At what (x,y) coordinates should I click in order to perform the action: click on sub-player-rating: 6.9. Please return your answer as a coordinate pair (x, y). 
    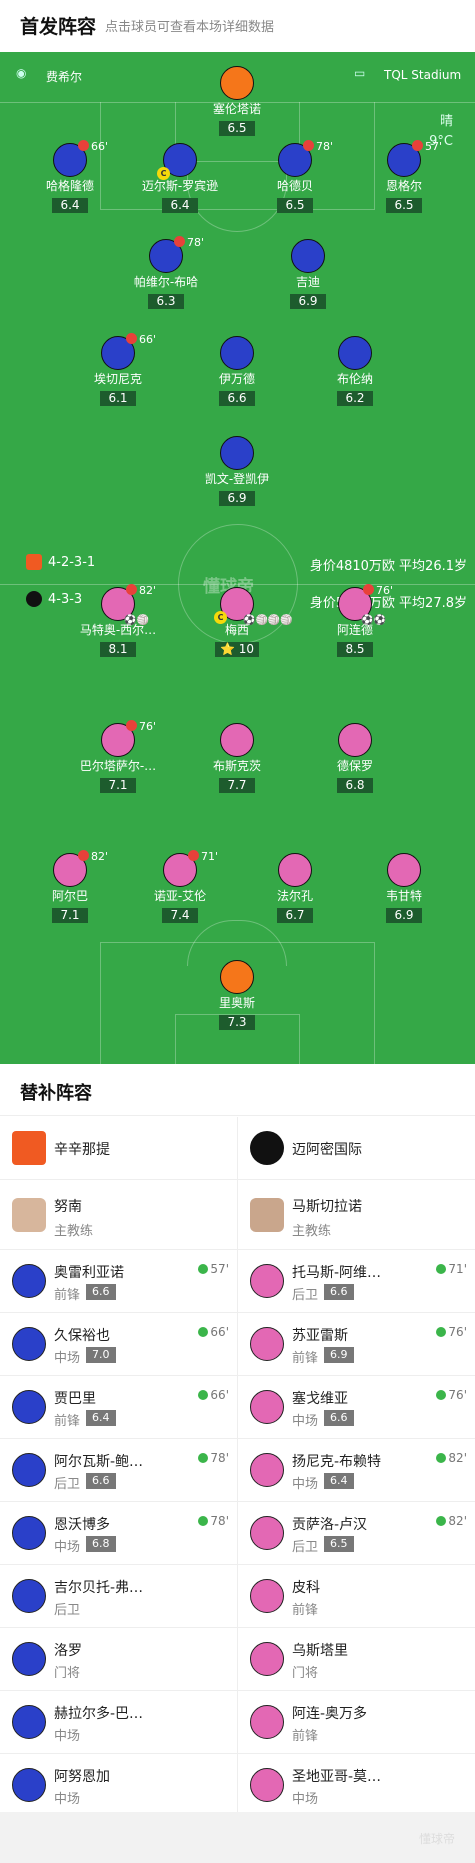
    Looking at the image, I should click on (339, 1355).